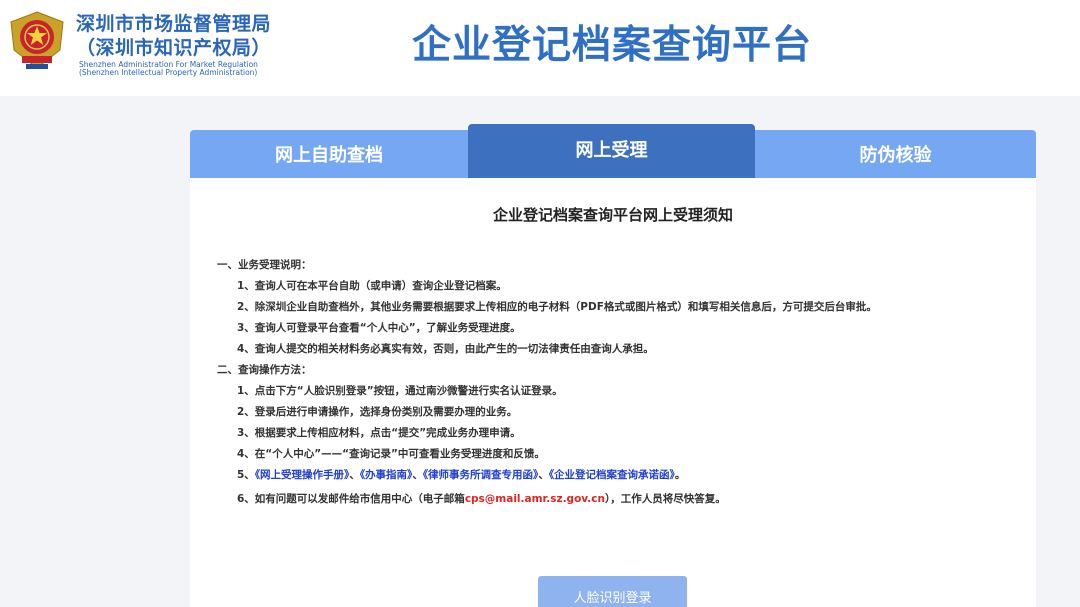  What do you see at coordinates (611, 151) in the screenshot?
I see `tab-online-acceptance: 网上受理` at bounding box center [611, 151].